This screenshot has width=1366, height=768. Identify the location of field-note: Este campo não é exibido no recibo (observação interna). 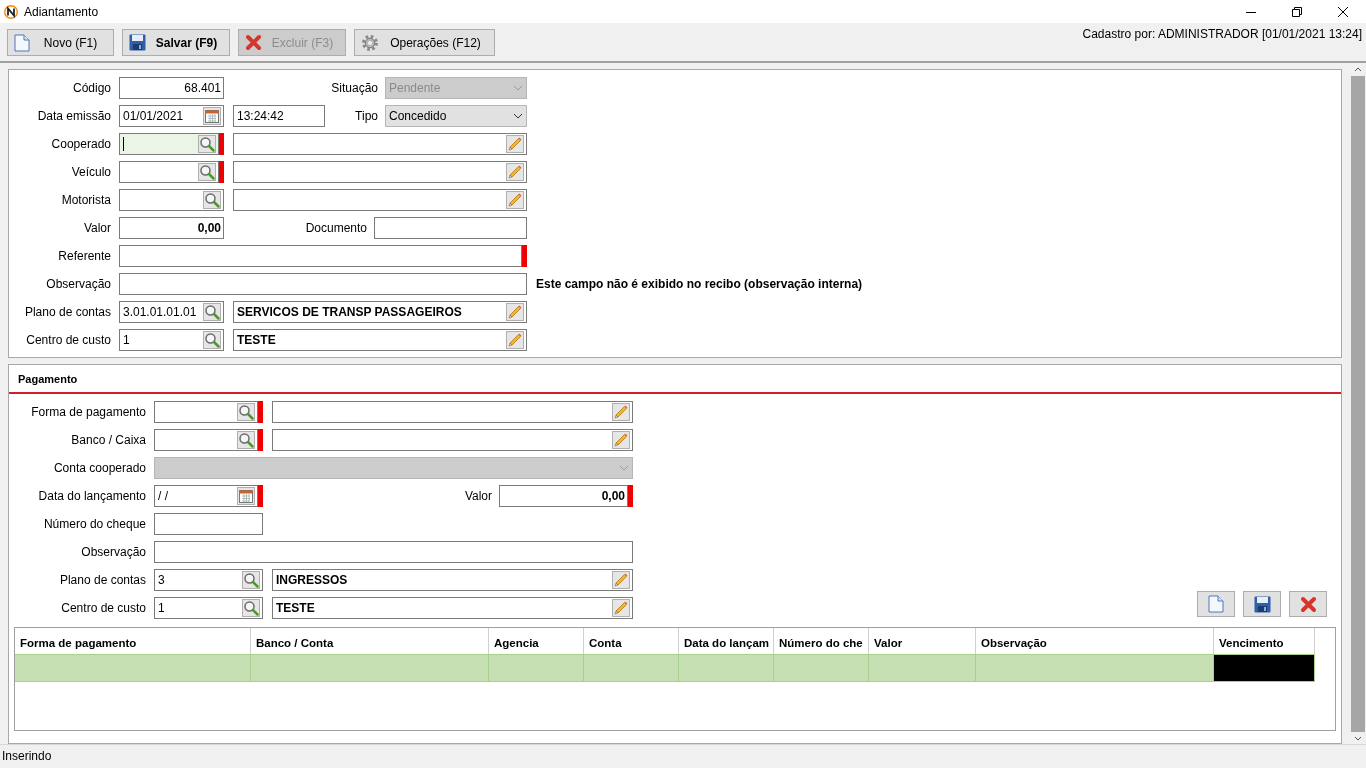
(699, 284).